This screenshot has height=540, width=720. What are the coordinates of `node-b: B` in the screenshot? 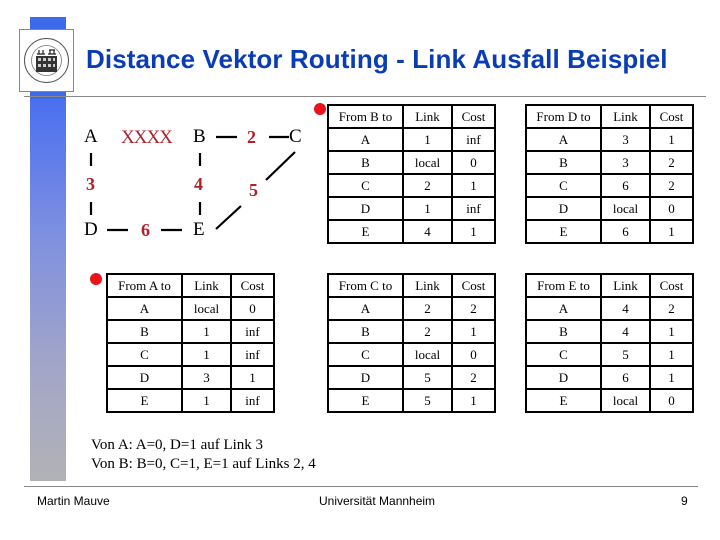 It's located at (199, 136).